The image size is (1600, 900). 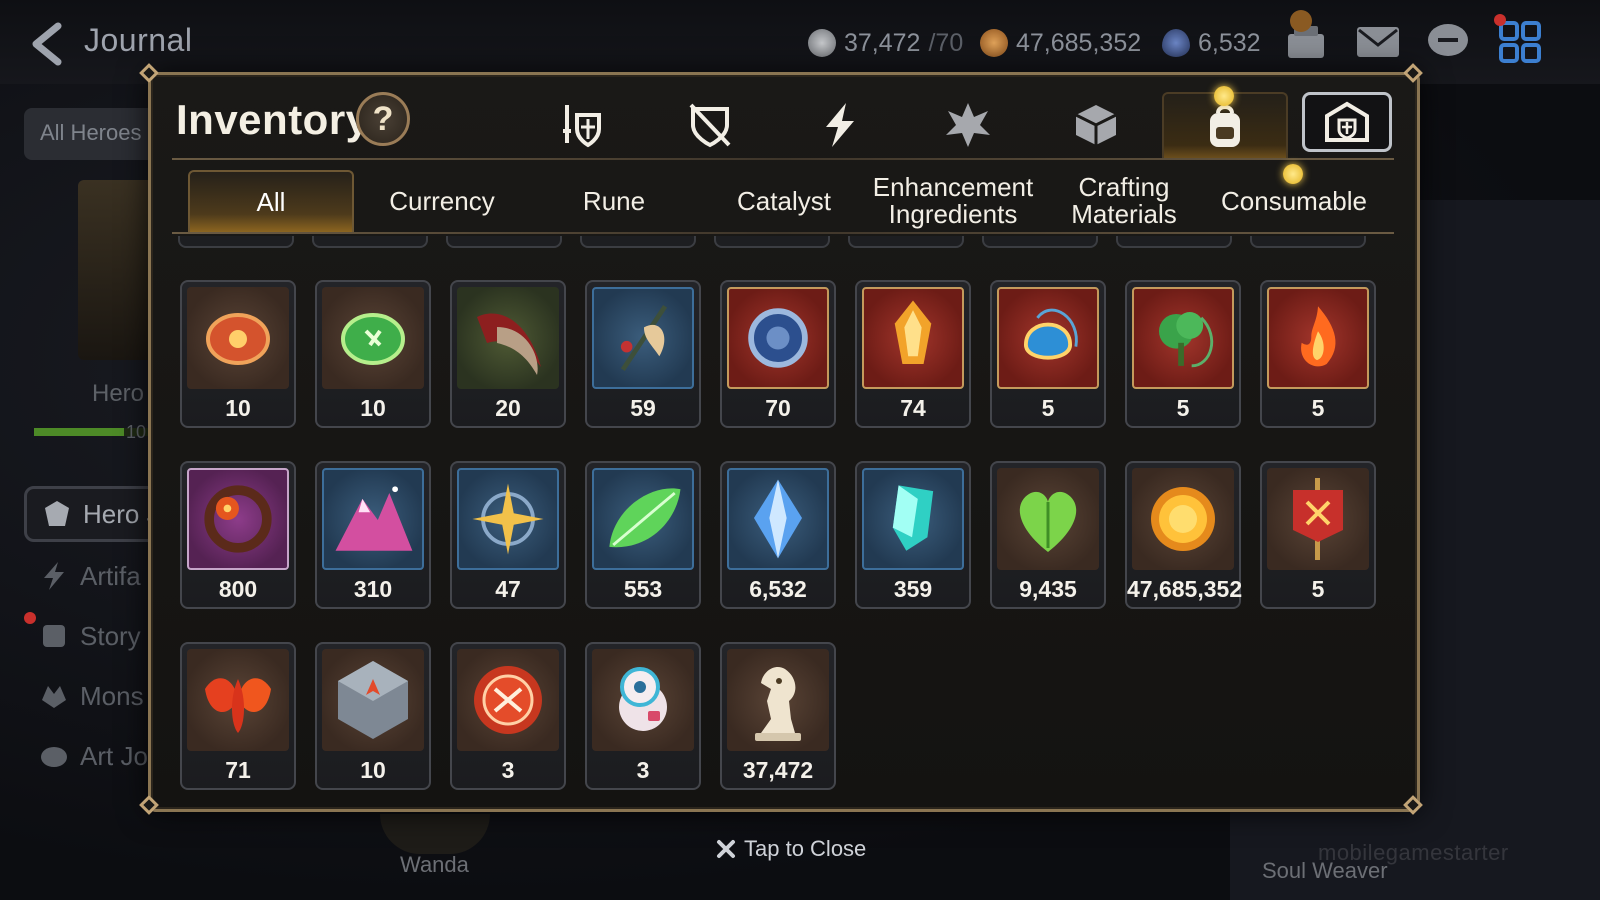 What do you see at coordinates (778, 589) in the screenshot?
I see `item-quantity: 6,532` at bounding box center [778, 589].